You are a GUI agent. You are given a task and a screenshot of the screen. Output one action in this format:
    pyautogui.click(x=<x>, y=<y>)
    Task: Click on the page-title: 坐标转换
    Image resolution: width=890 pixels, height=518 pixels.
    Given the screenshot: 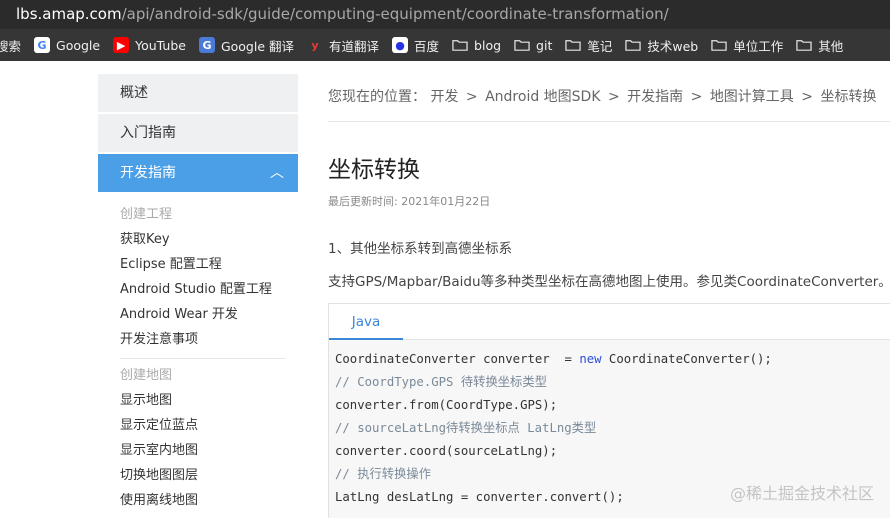 What is the action you would take?
    pyautogui.click(x=374, y=170)
    